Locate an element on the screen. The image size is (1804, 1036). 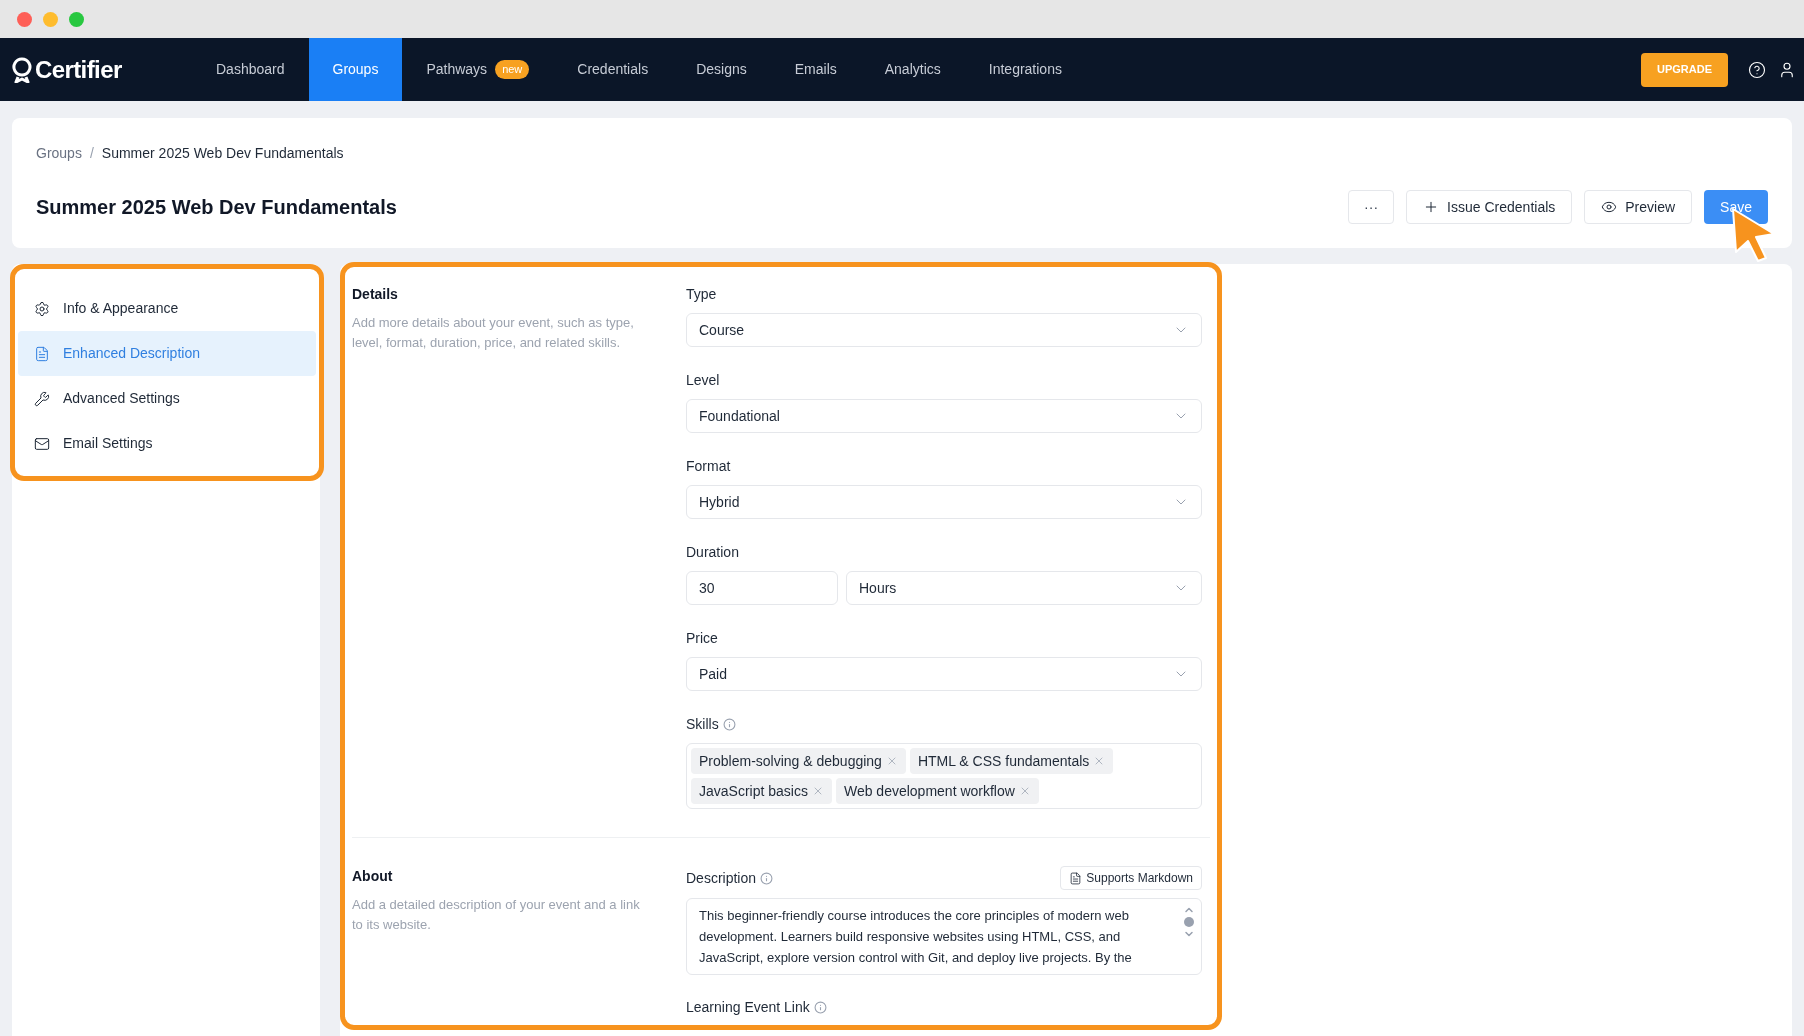
nav-tab: Integrations is located at coordinates (1025, 69).